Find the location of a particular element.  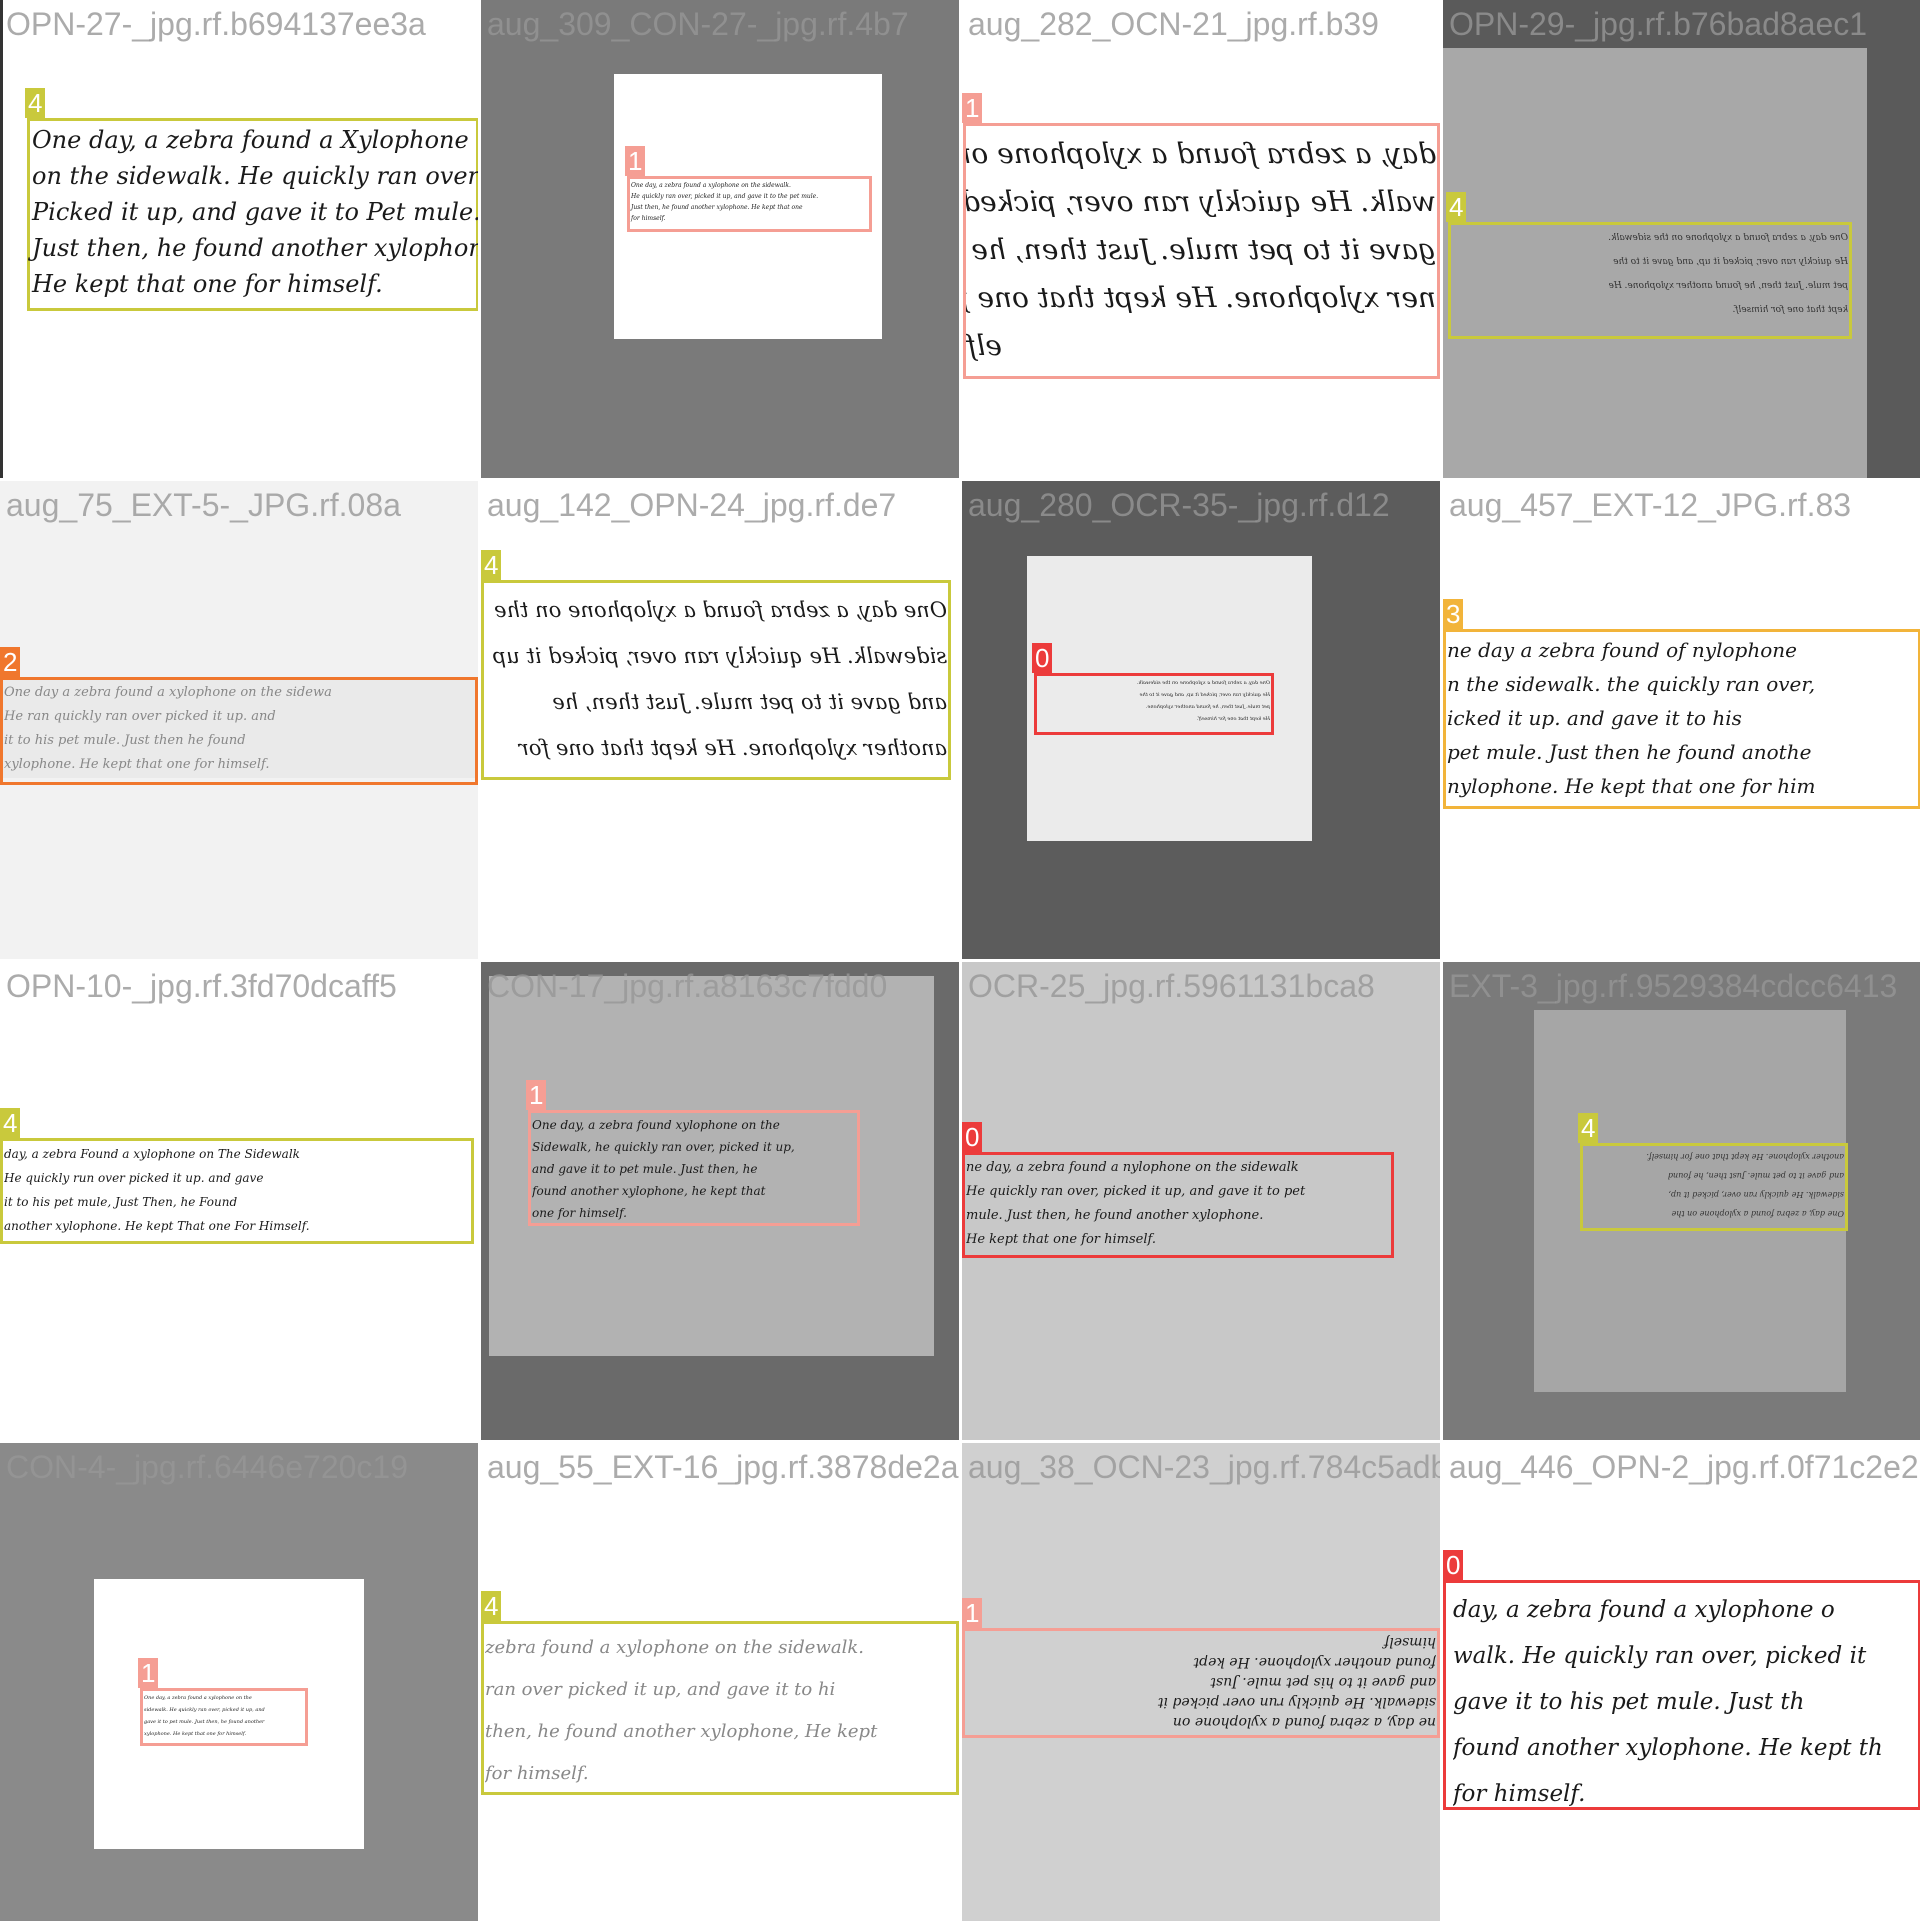

class-label: 2 is located at coordinates (10, 662).